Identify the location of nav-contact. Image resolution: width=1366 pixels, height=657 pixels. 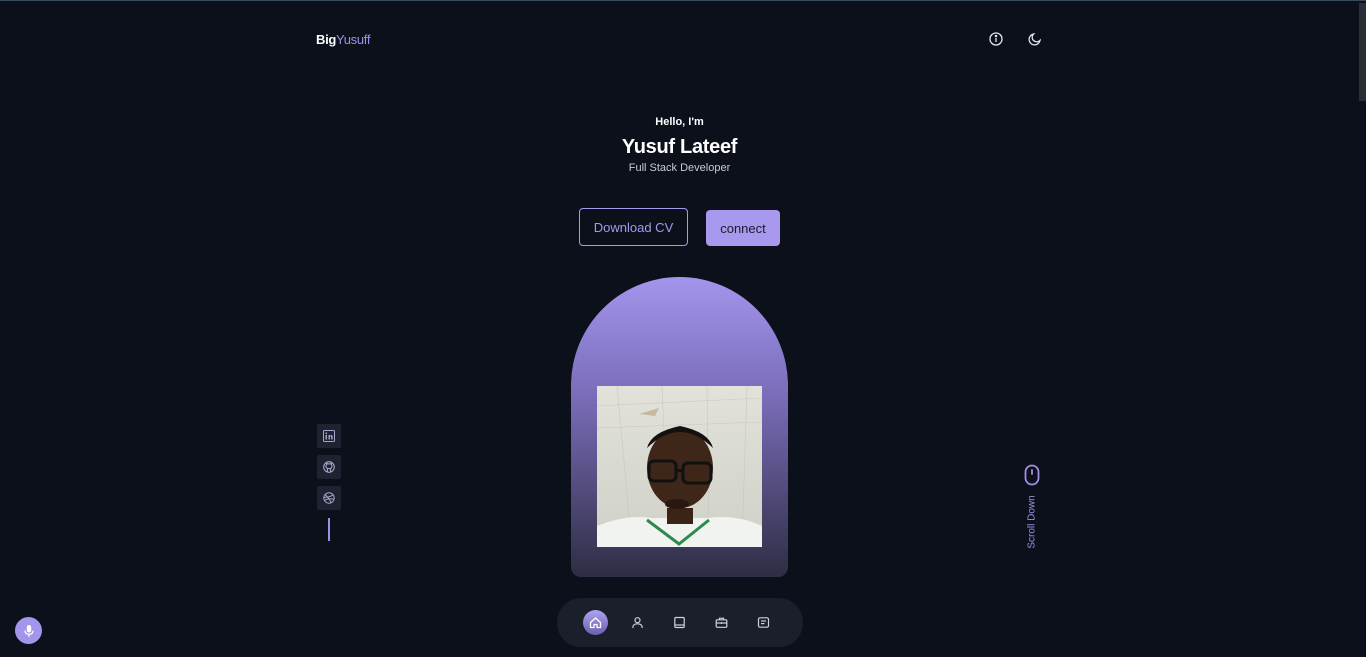
(763, 622).